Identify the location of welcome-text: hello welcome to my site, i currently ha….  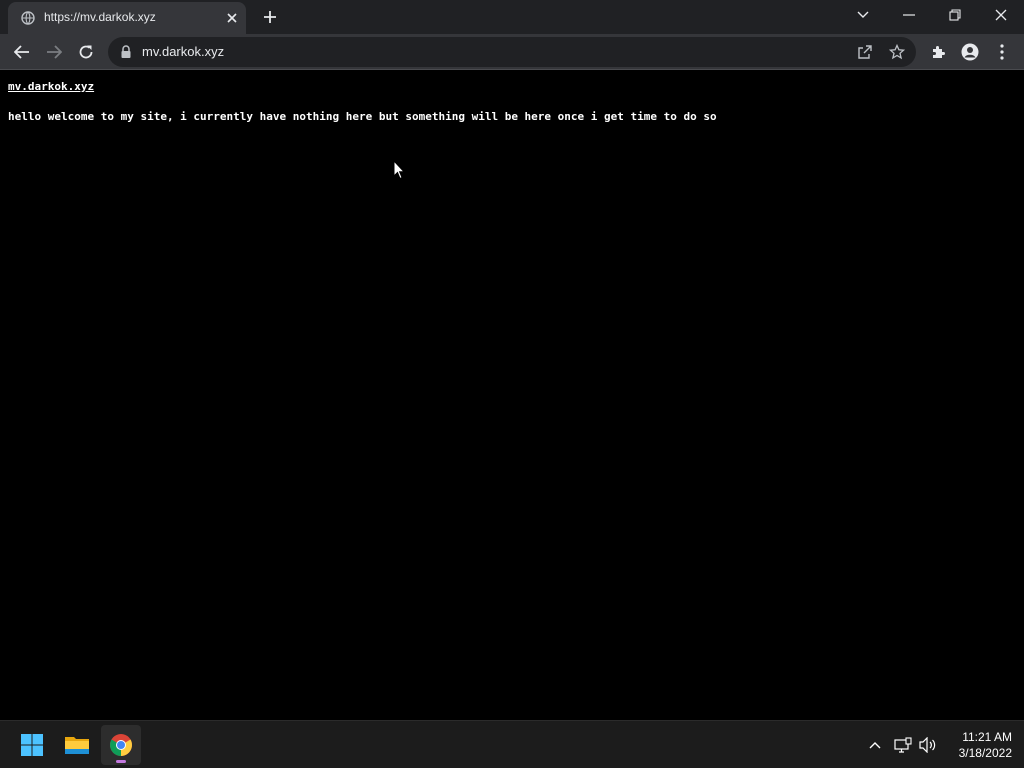
(362, 116).